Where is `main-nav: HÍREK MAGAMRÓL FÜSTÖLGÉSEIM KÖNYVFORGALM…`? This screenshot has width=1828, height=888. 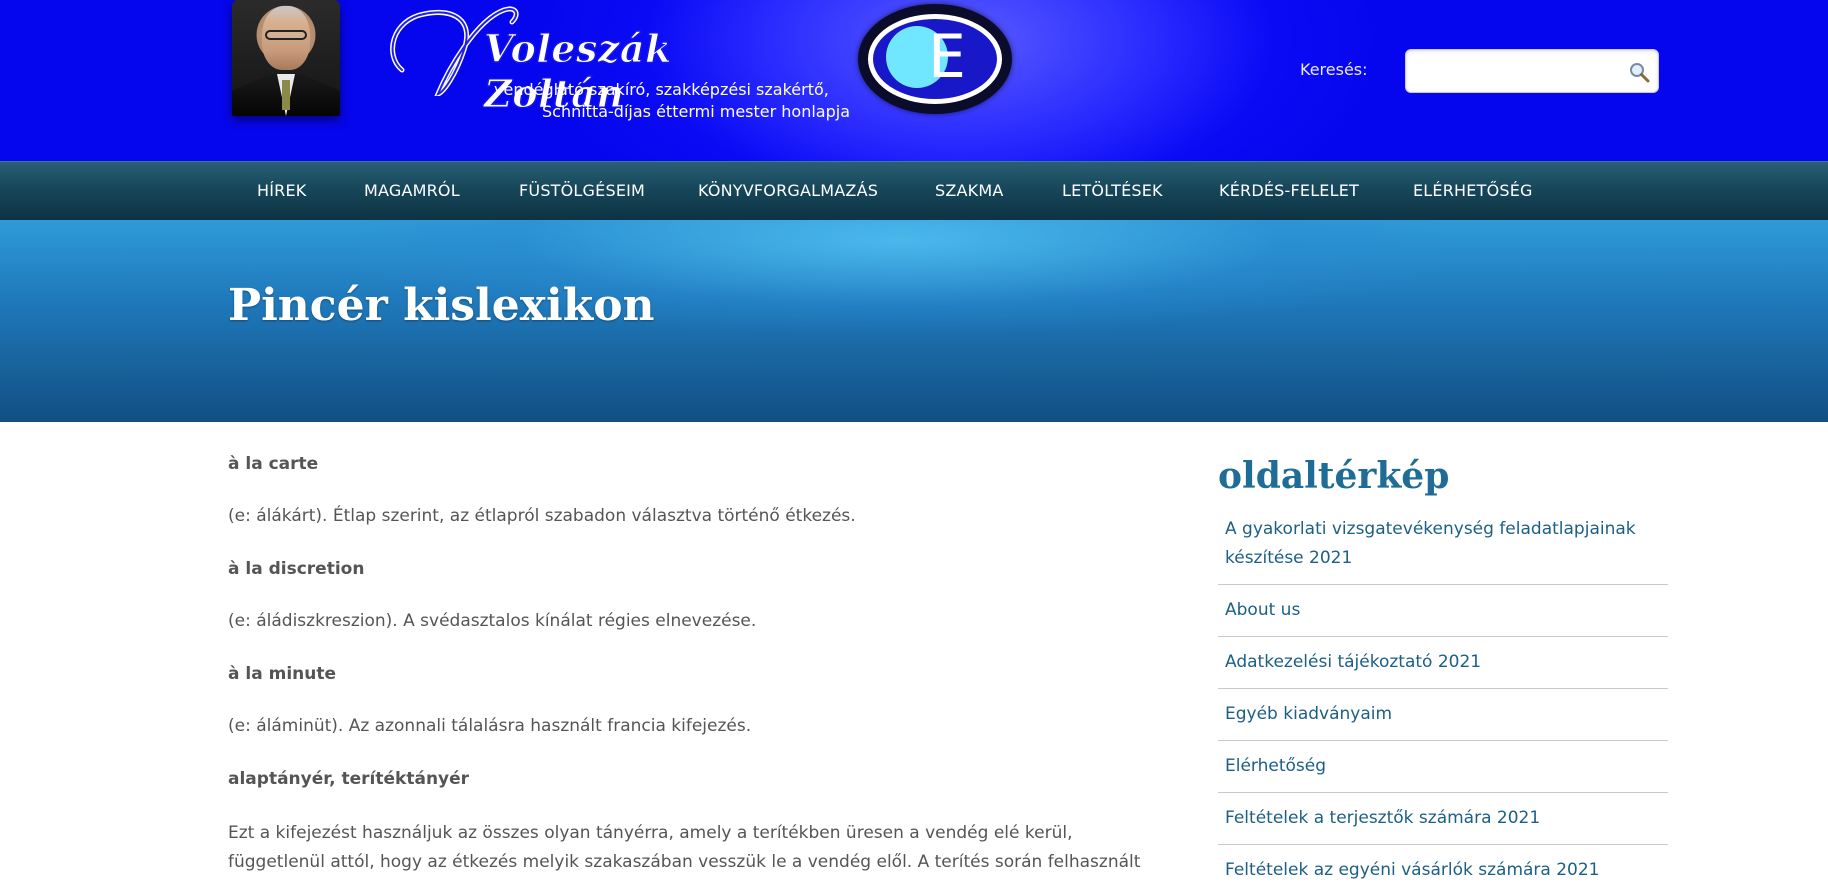
main-nav: HÍREK MAGAMRÓL FÜSTÖLGÉSEIM KÖNYVFORGALM… is located at coordinates (914, 190).